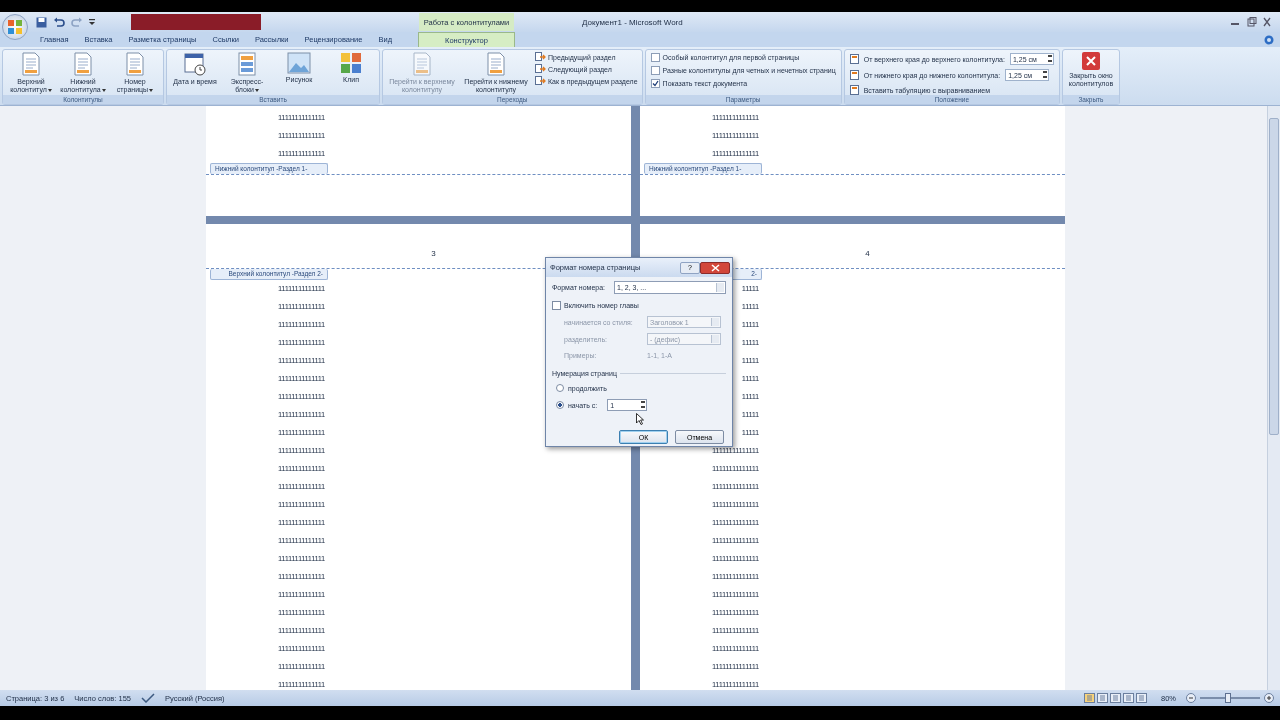 This screenshot has height=720, width=1280. What do you see at coordinates (299, 63) in the screenshot?
I see `image-icon` at bounding box center [299, 63].